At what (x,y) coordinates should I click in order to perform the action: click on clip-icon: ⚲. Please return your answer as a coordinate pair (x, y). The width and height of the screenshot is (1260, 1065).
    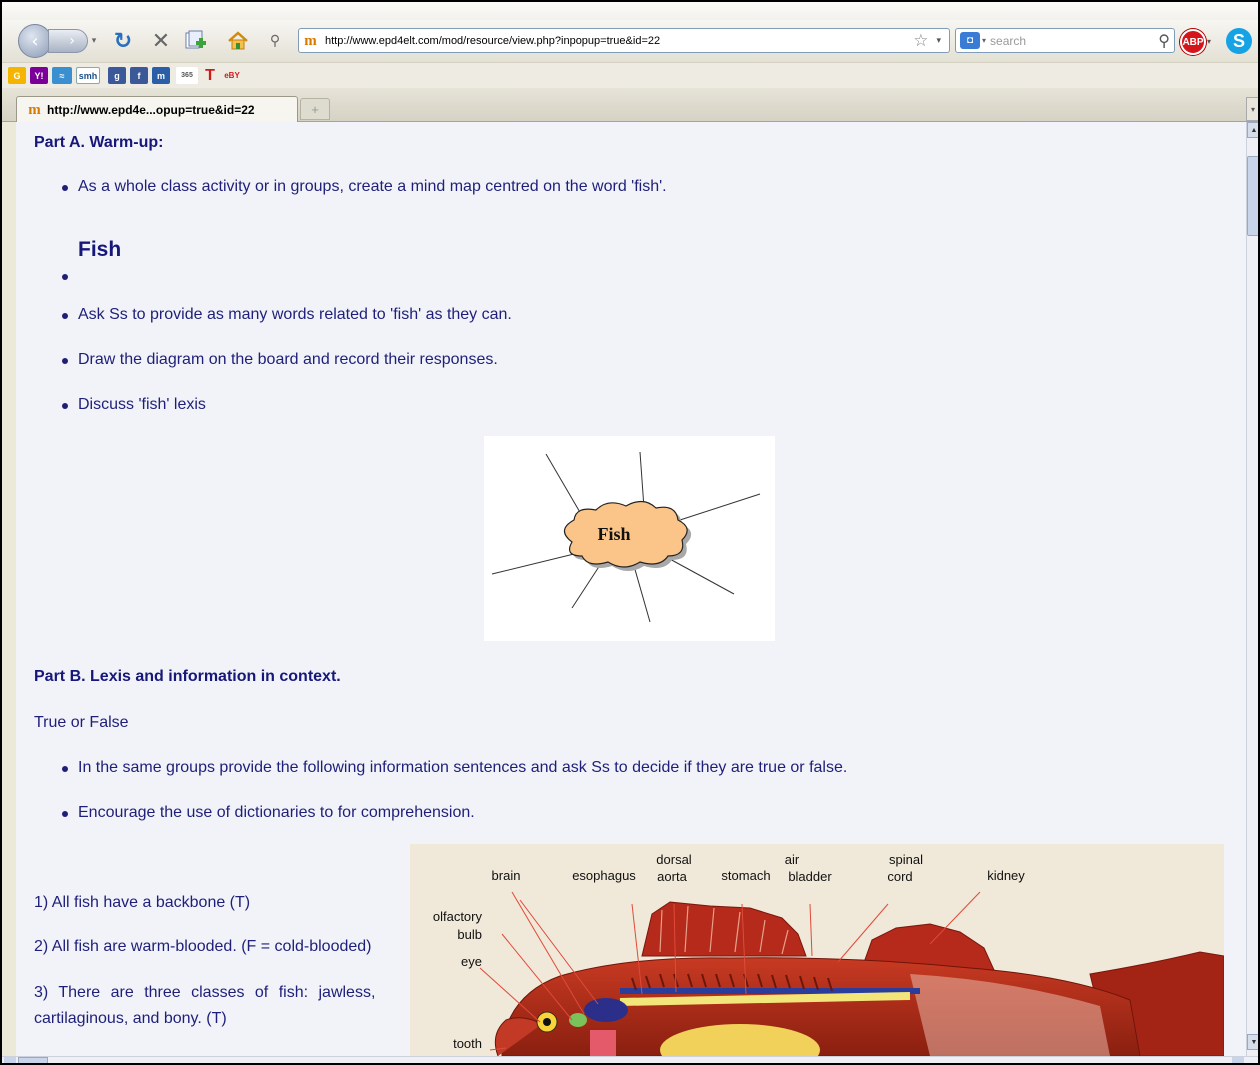
    Looking at the image, I should click on (275, 41).